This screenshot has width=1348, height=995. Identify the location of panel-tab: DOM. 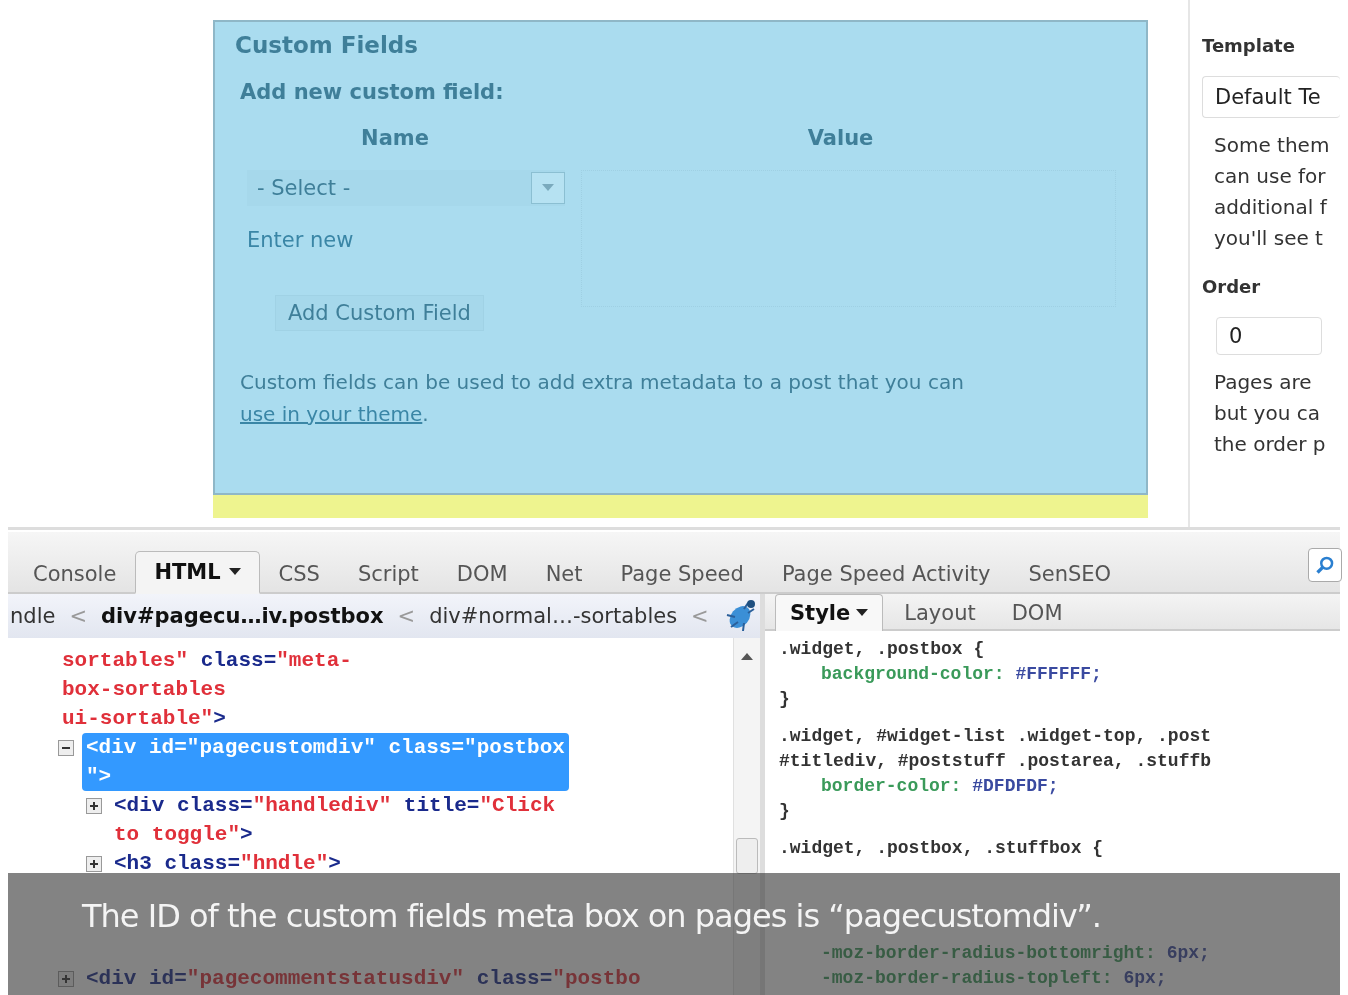
(482, 573).